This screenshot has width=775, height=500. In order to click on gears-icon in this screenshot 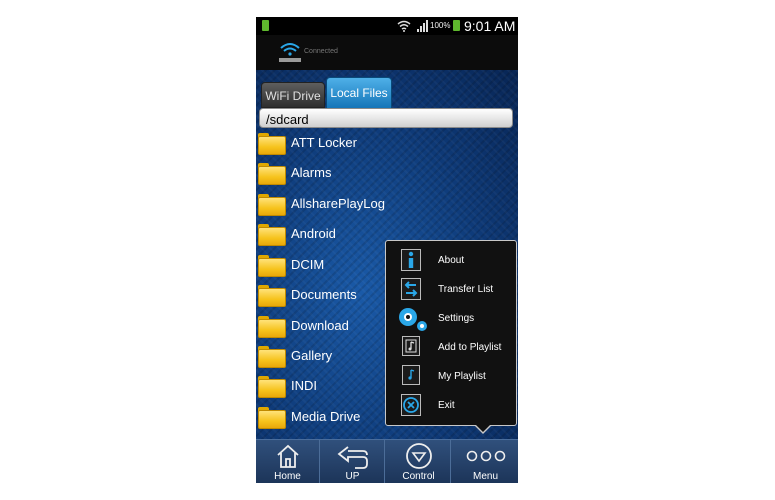, I will do `click(413, 319)`.